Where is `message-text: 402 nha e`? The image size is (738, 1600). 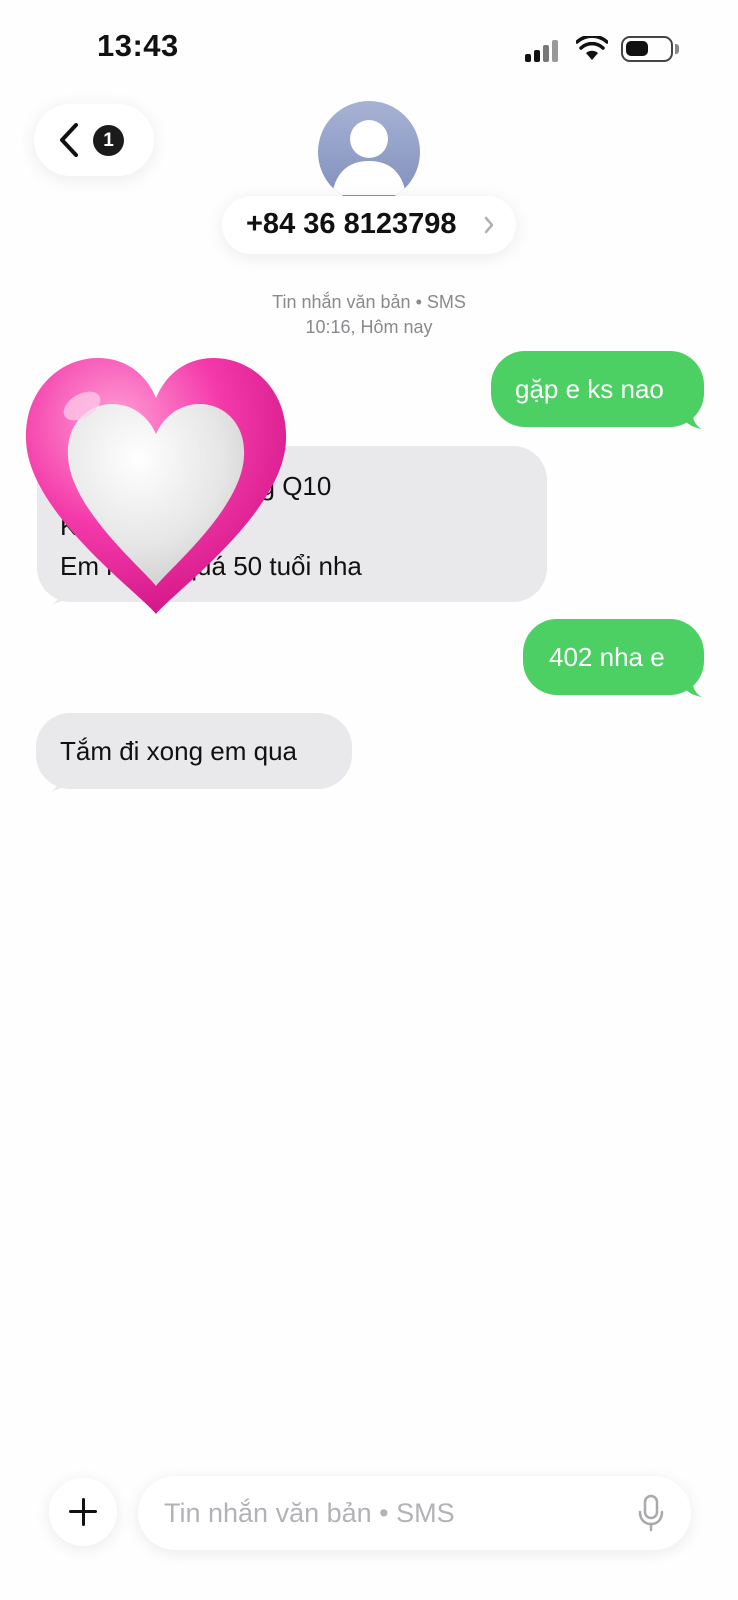 message-text: 402 nha e is located at coordinates (607, 657).